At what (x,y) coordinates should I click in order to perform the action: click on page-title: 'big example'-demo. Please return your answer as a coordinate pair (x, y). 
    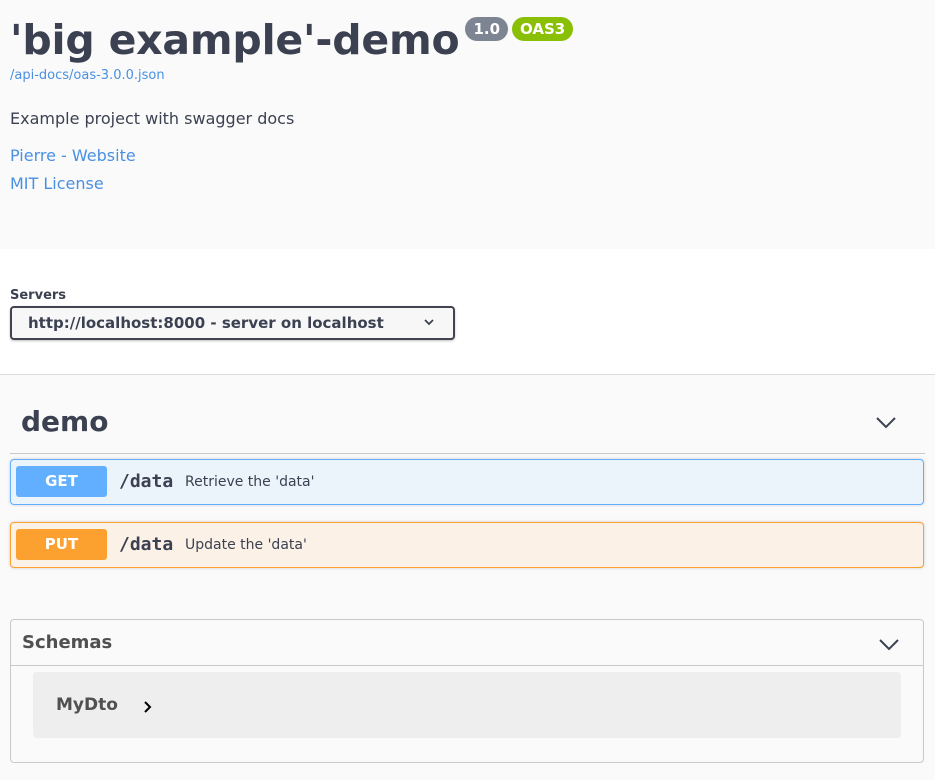
    Looking at the image, I should click on (235, 40).